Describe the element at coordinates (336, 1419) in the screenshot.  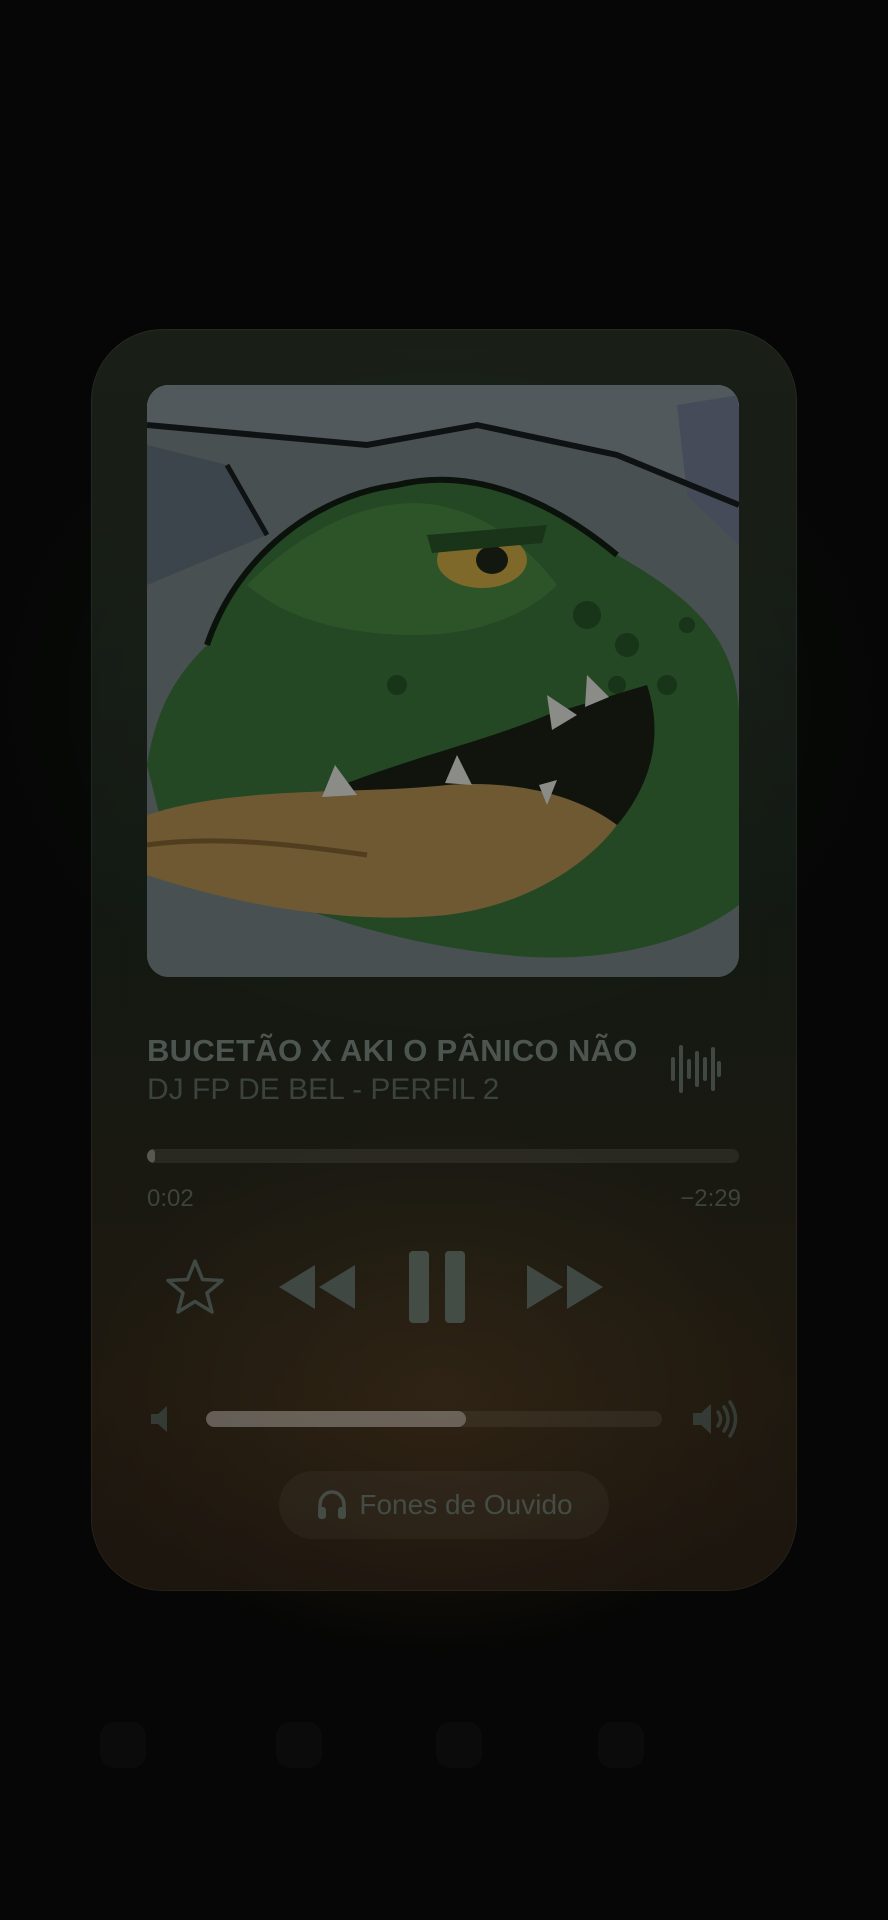
I see `volume-slider-fill` at that location.